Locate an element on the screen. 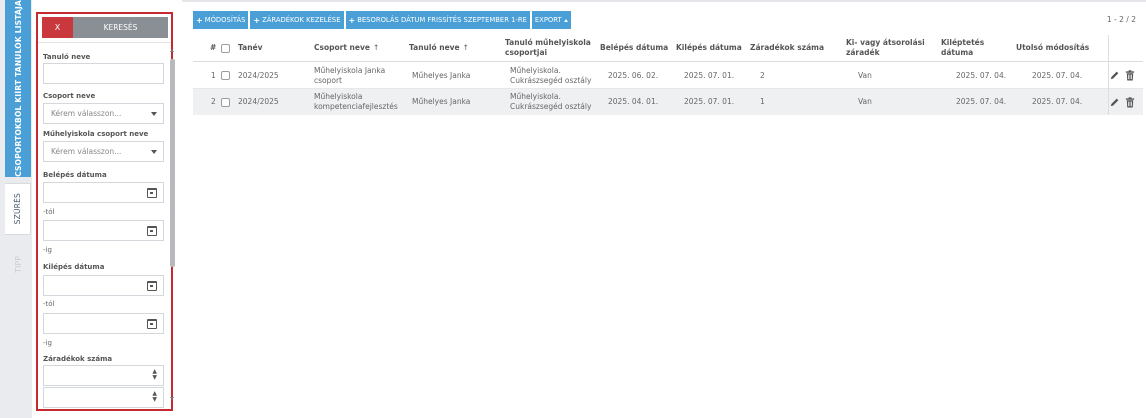  group-name-label: Csoport neve is located at coordinates (69, 96).